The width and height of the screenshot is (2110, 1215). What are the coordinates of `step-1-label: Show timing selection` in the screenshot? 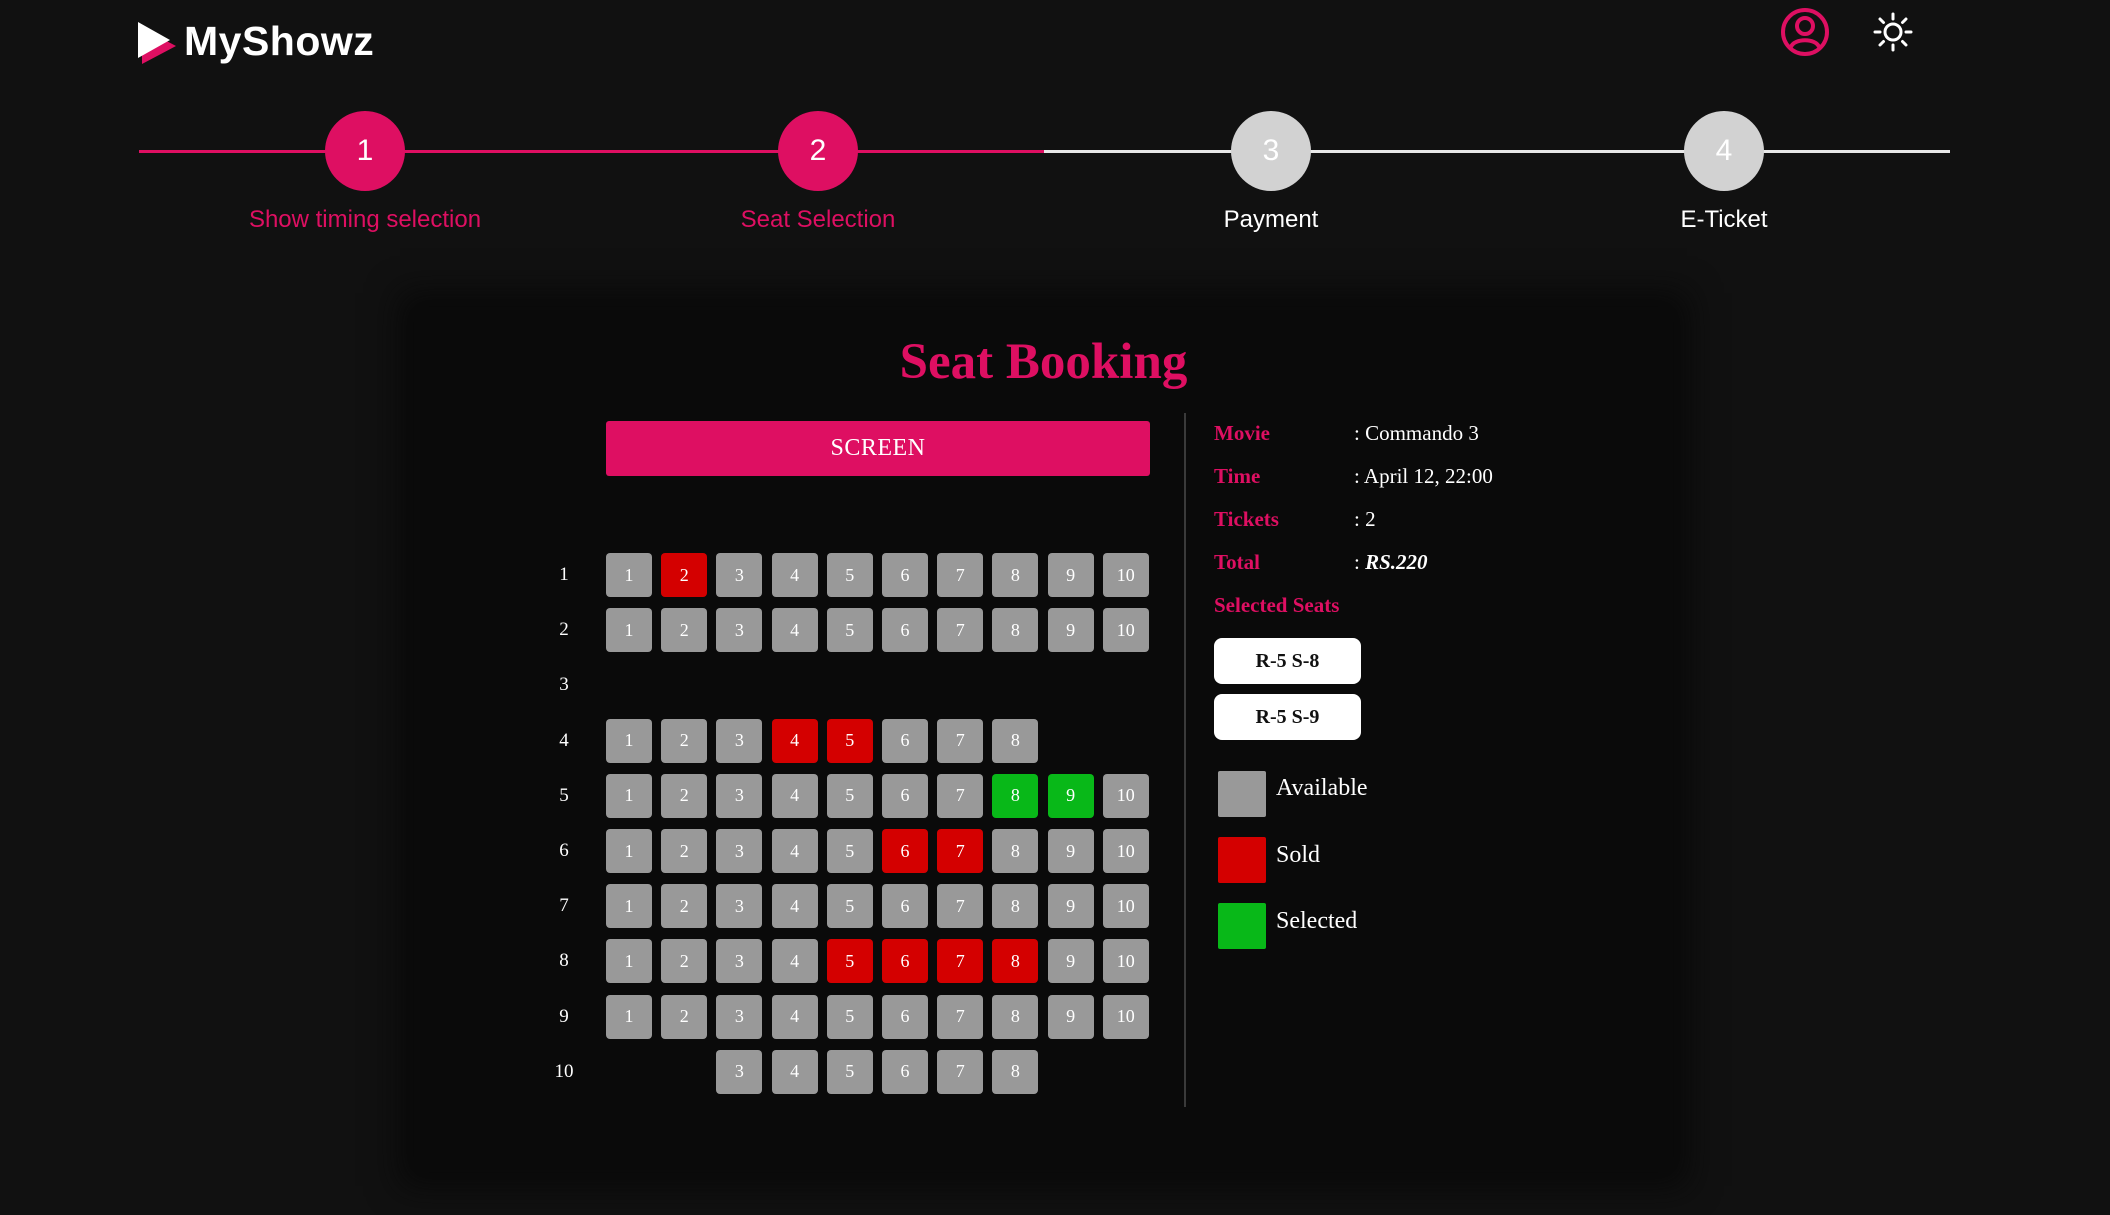 It's located at (365, 219).